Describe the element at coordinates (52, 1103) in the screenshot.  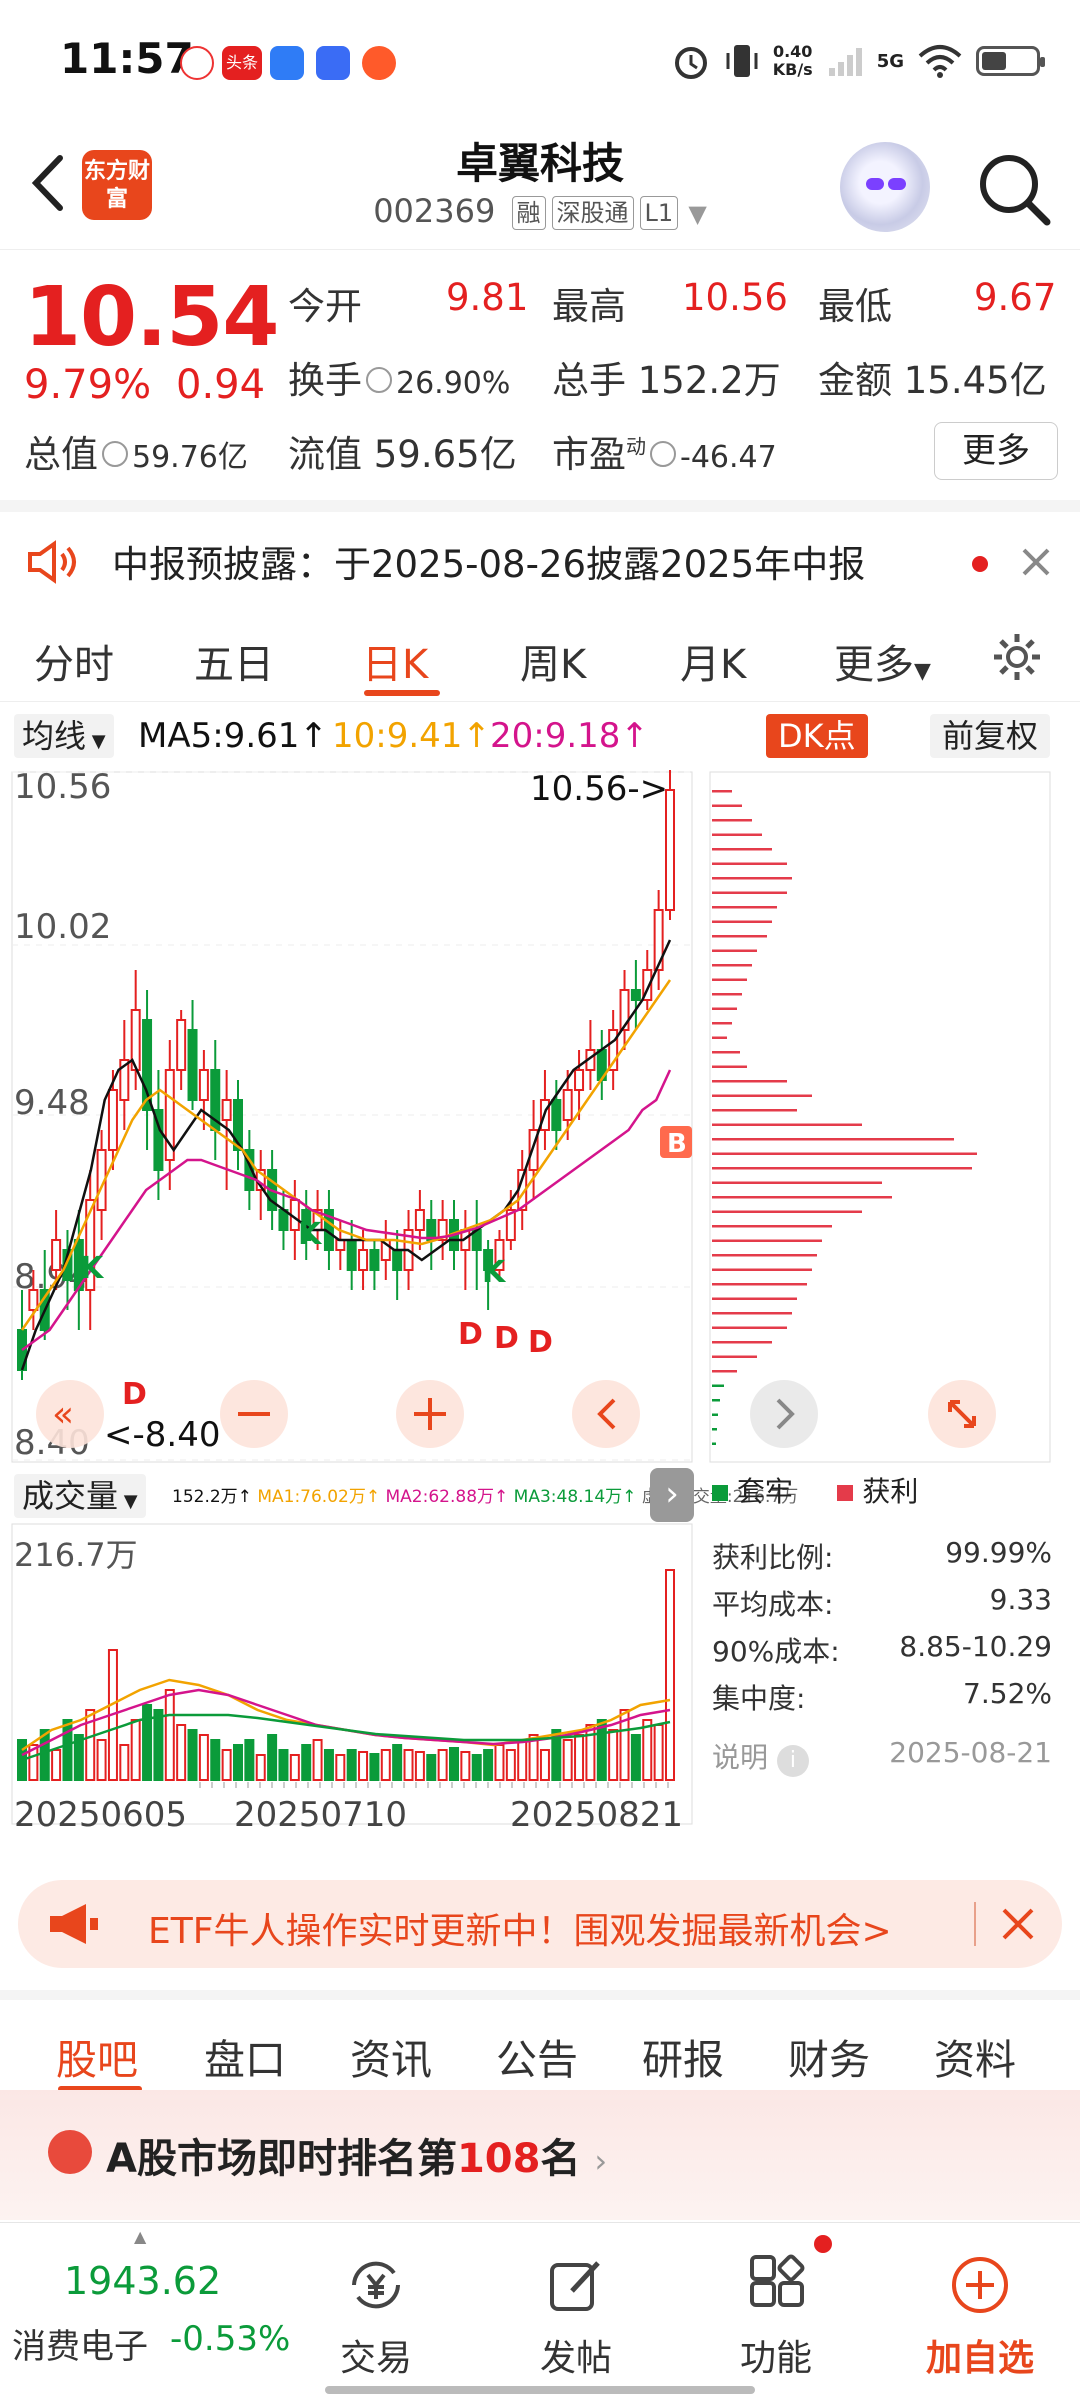
I see `y-label-3: 9.48` at that location.